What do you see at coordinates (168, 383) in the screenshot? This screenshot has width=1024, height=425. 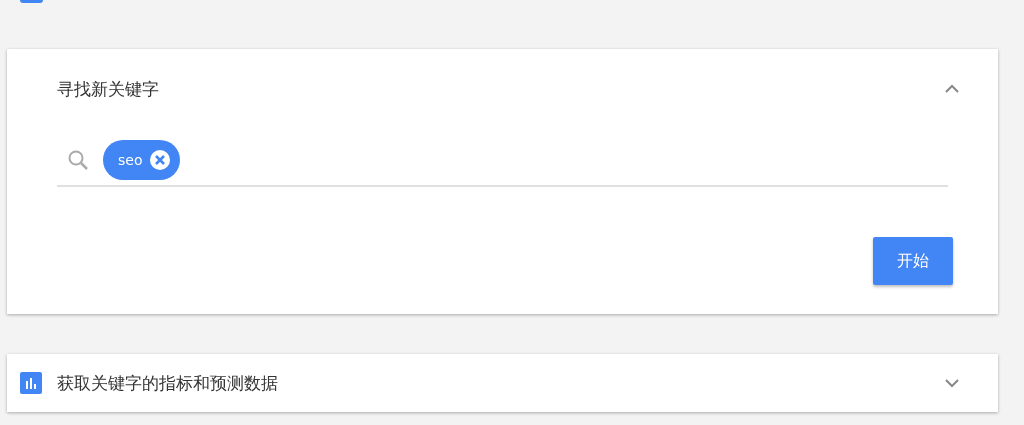 I see `panel-title: 获取关键字的指标和预测数据` at bounding box center [168, 383].